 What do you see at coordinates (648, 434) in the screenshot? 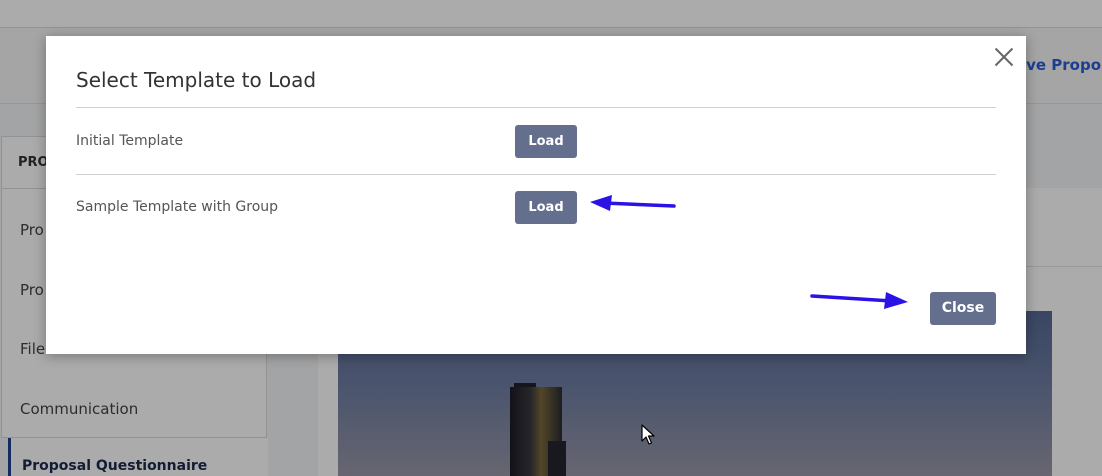
I see `mouse-pointer-icon` at bounding box center [648, 434].